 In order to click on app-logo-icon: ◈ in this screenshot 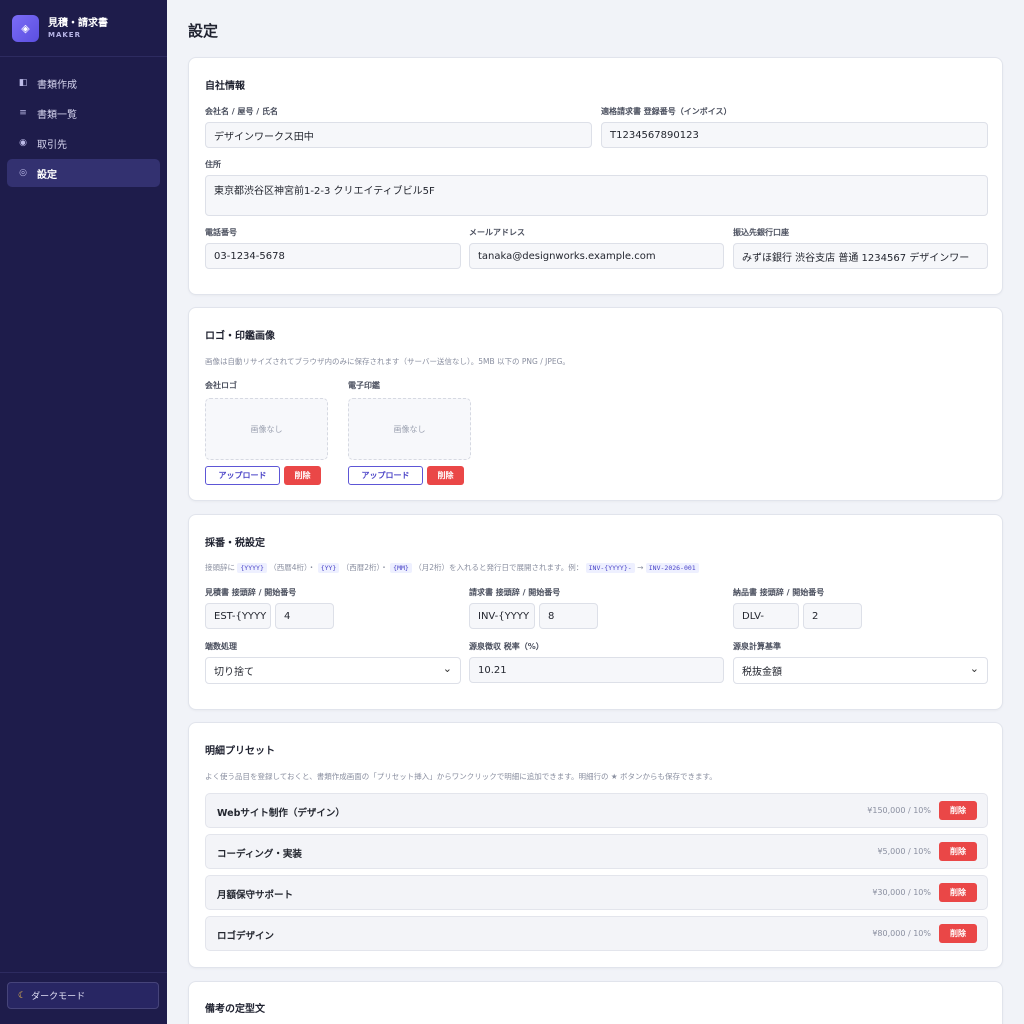, I will do `click(25, 28)`.